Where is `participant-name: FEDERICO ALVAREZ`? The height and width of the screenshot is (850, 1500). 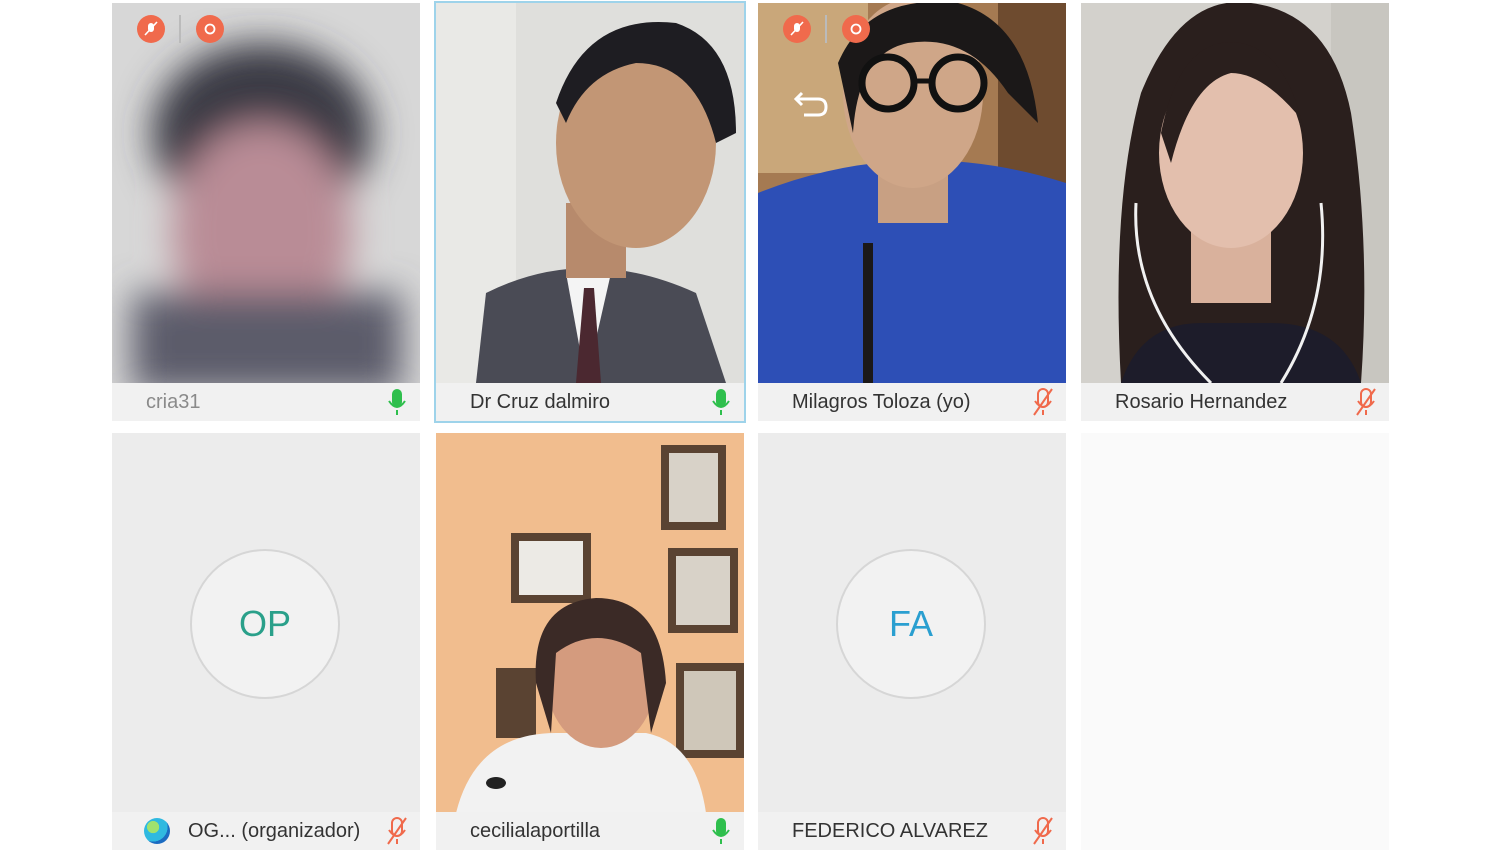 participant-name: FEDERICO ALVAREZ is located at coordinates (890, 830).